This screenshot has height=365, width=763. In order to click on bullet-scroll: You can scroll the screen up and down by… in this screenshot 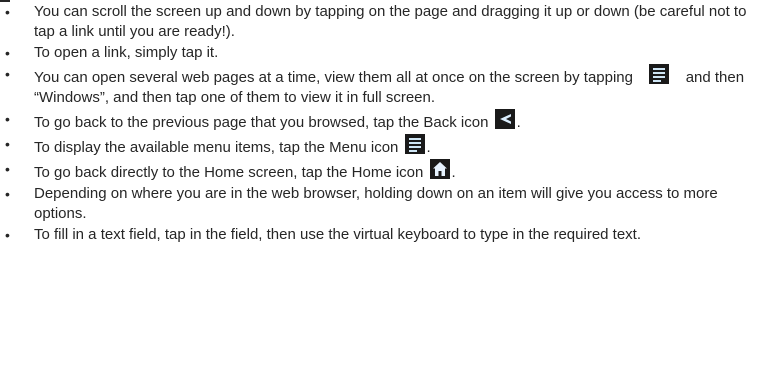, I will do `click(380, 22)`.